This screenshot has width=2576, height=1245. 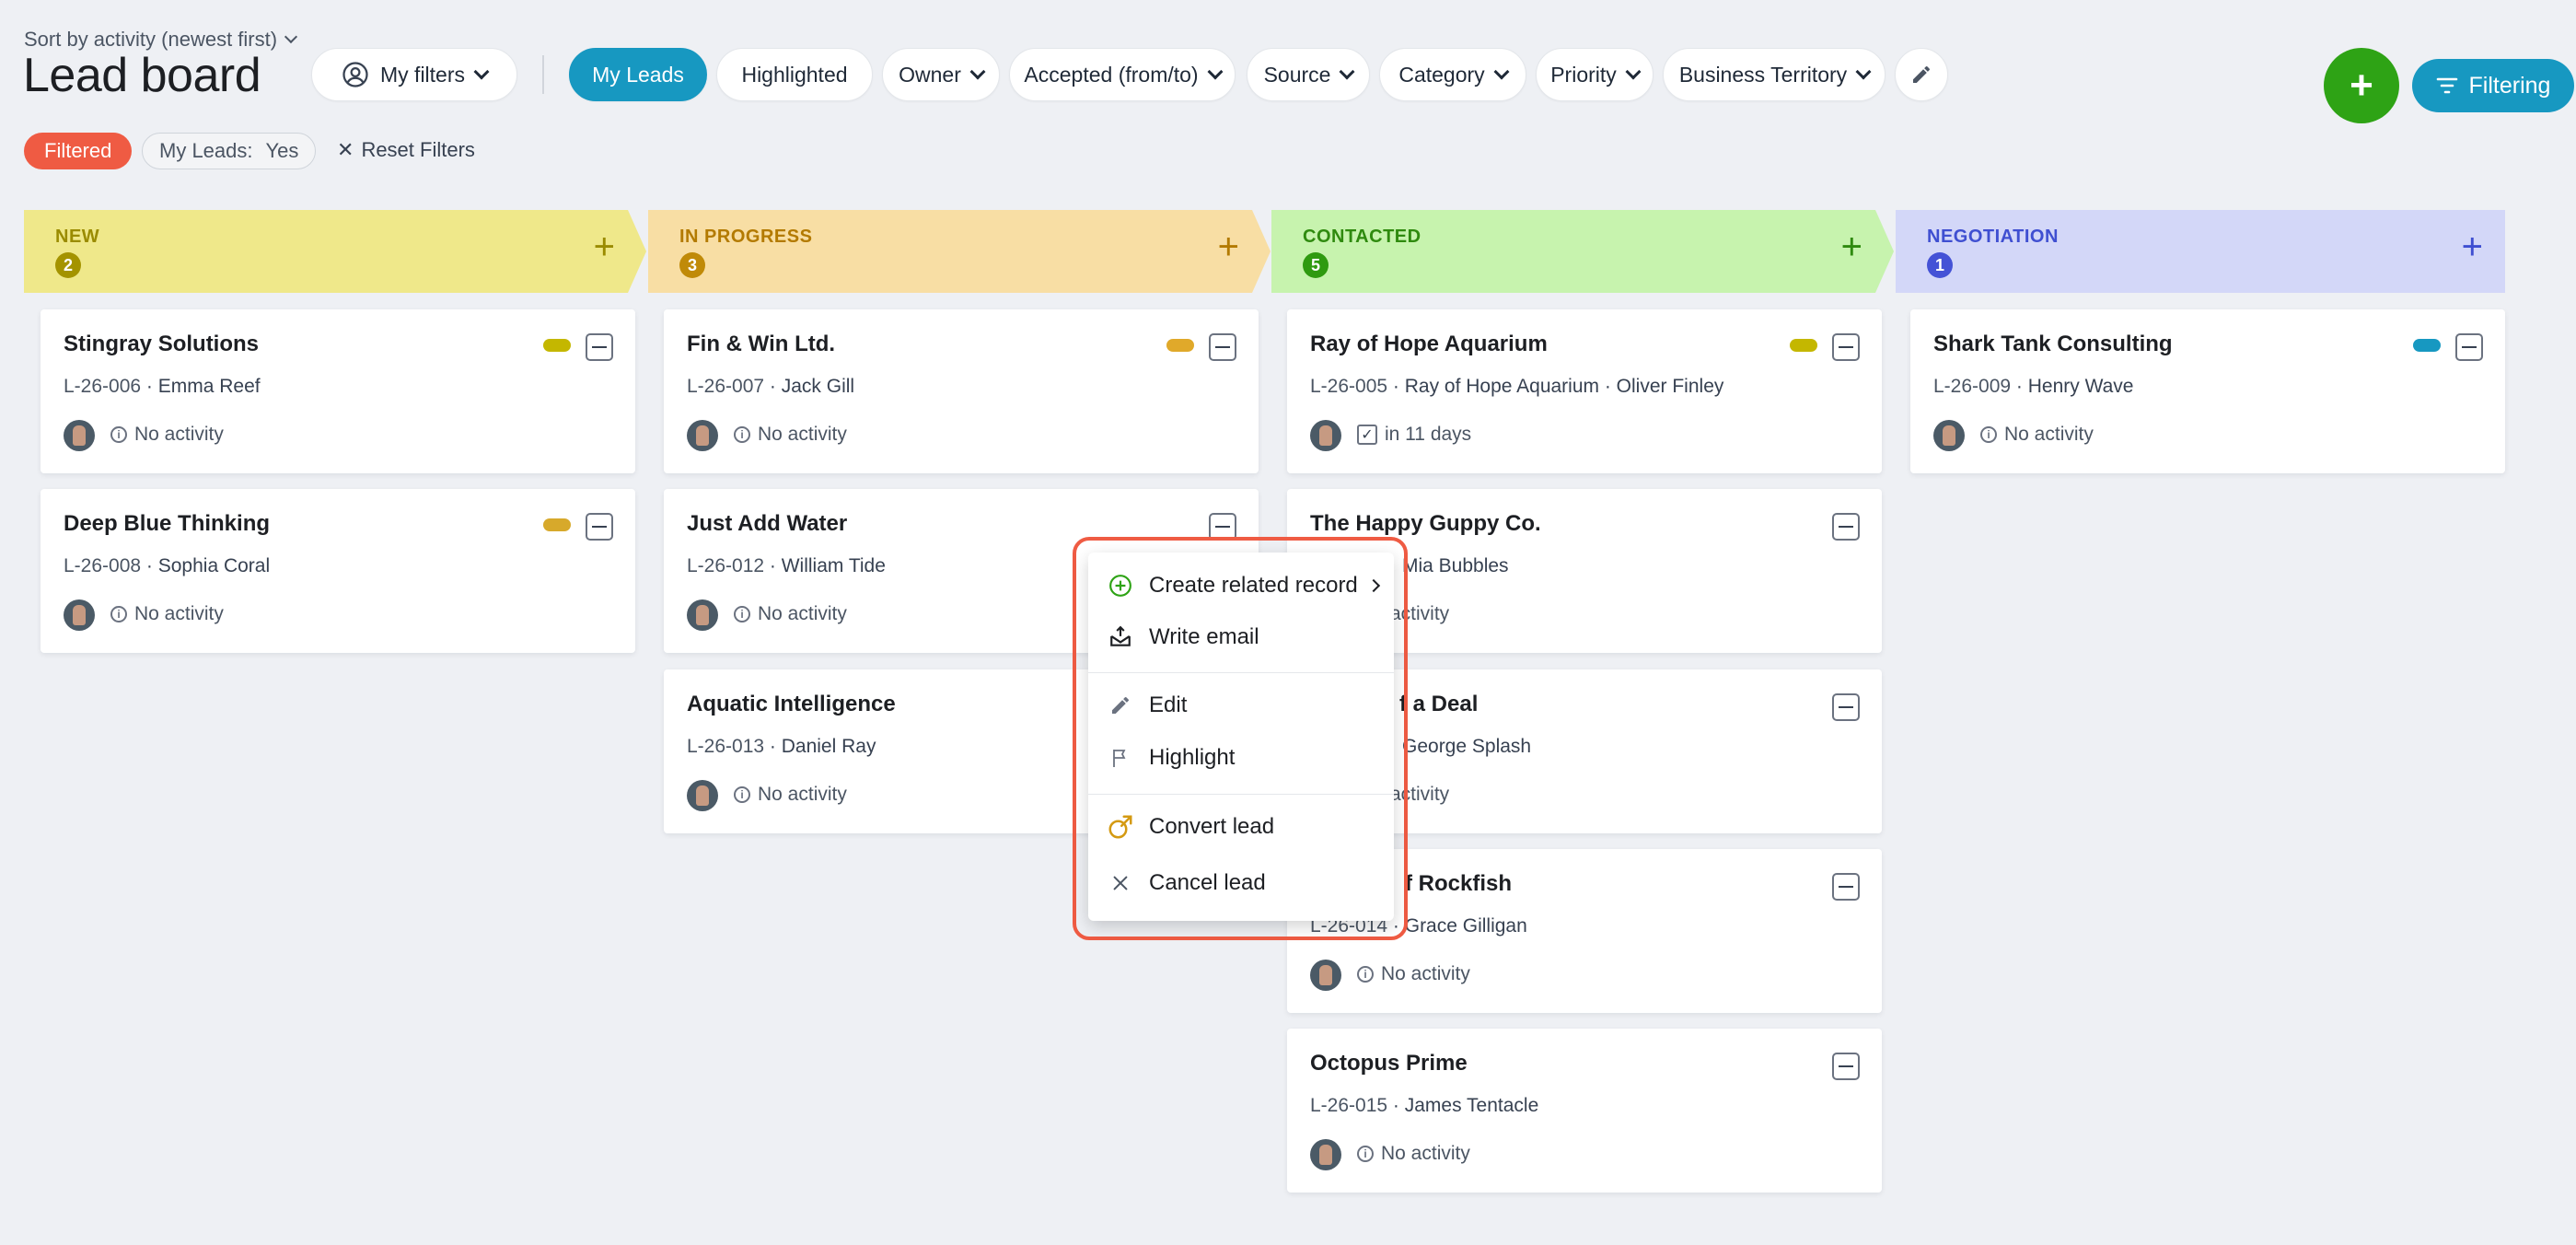 I want to click on card-title: Fin & Win Ltd., so click(x=761, y=344).